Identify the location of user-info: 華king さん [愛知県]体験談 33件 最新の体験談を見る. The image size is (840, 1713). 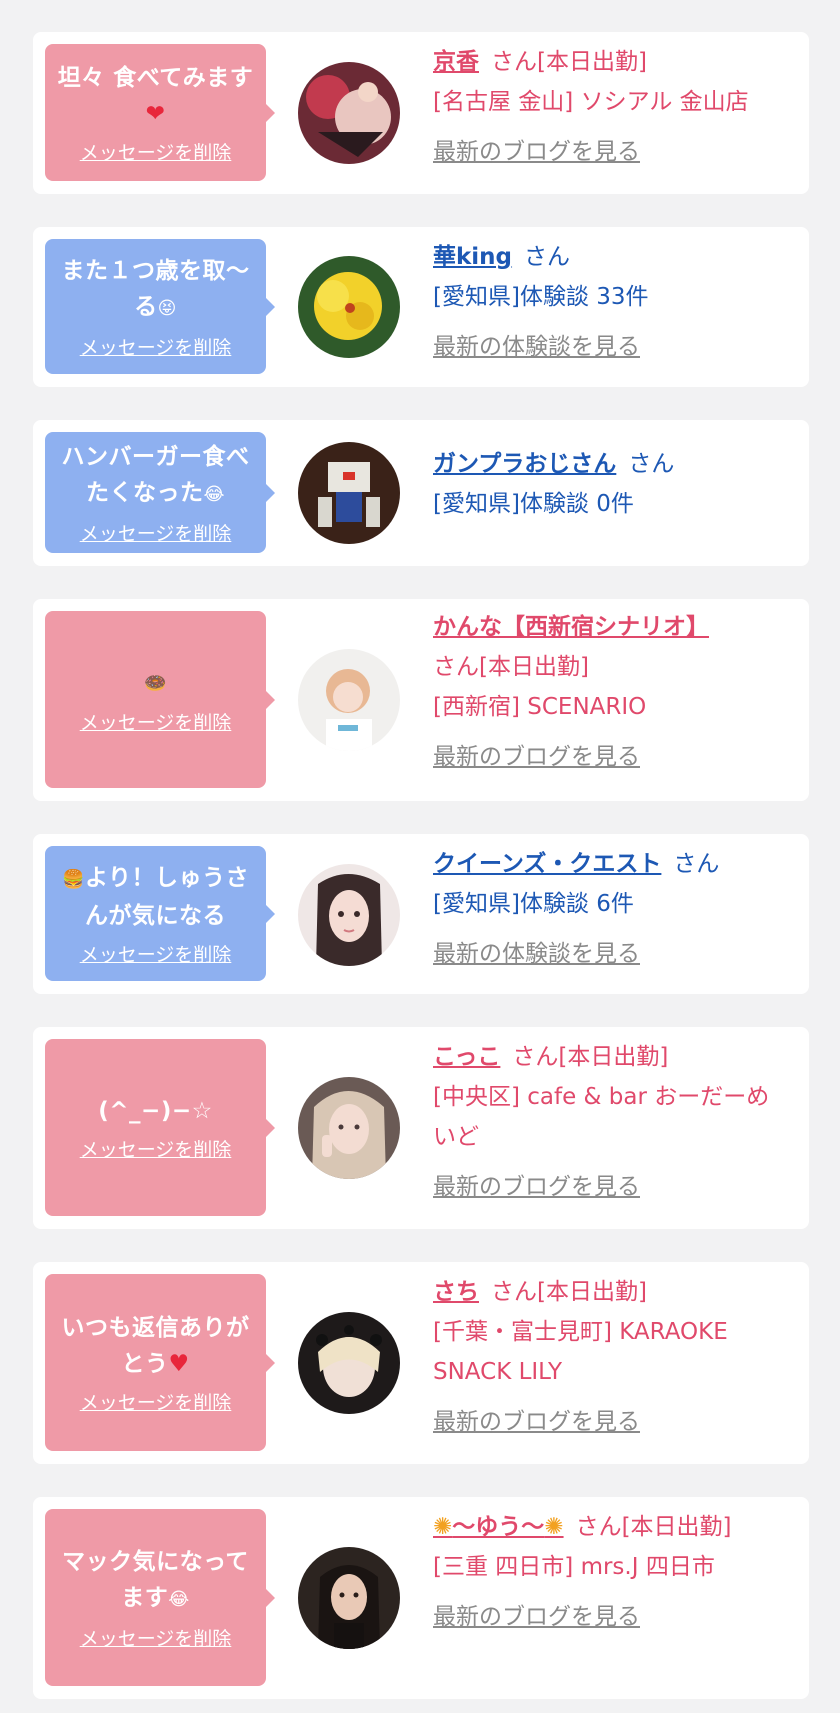
(608, 302).